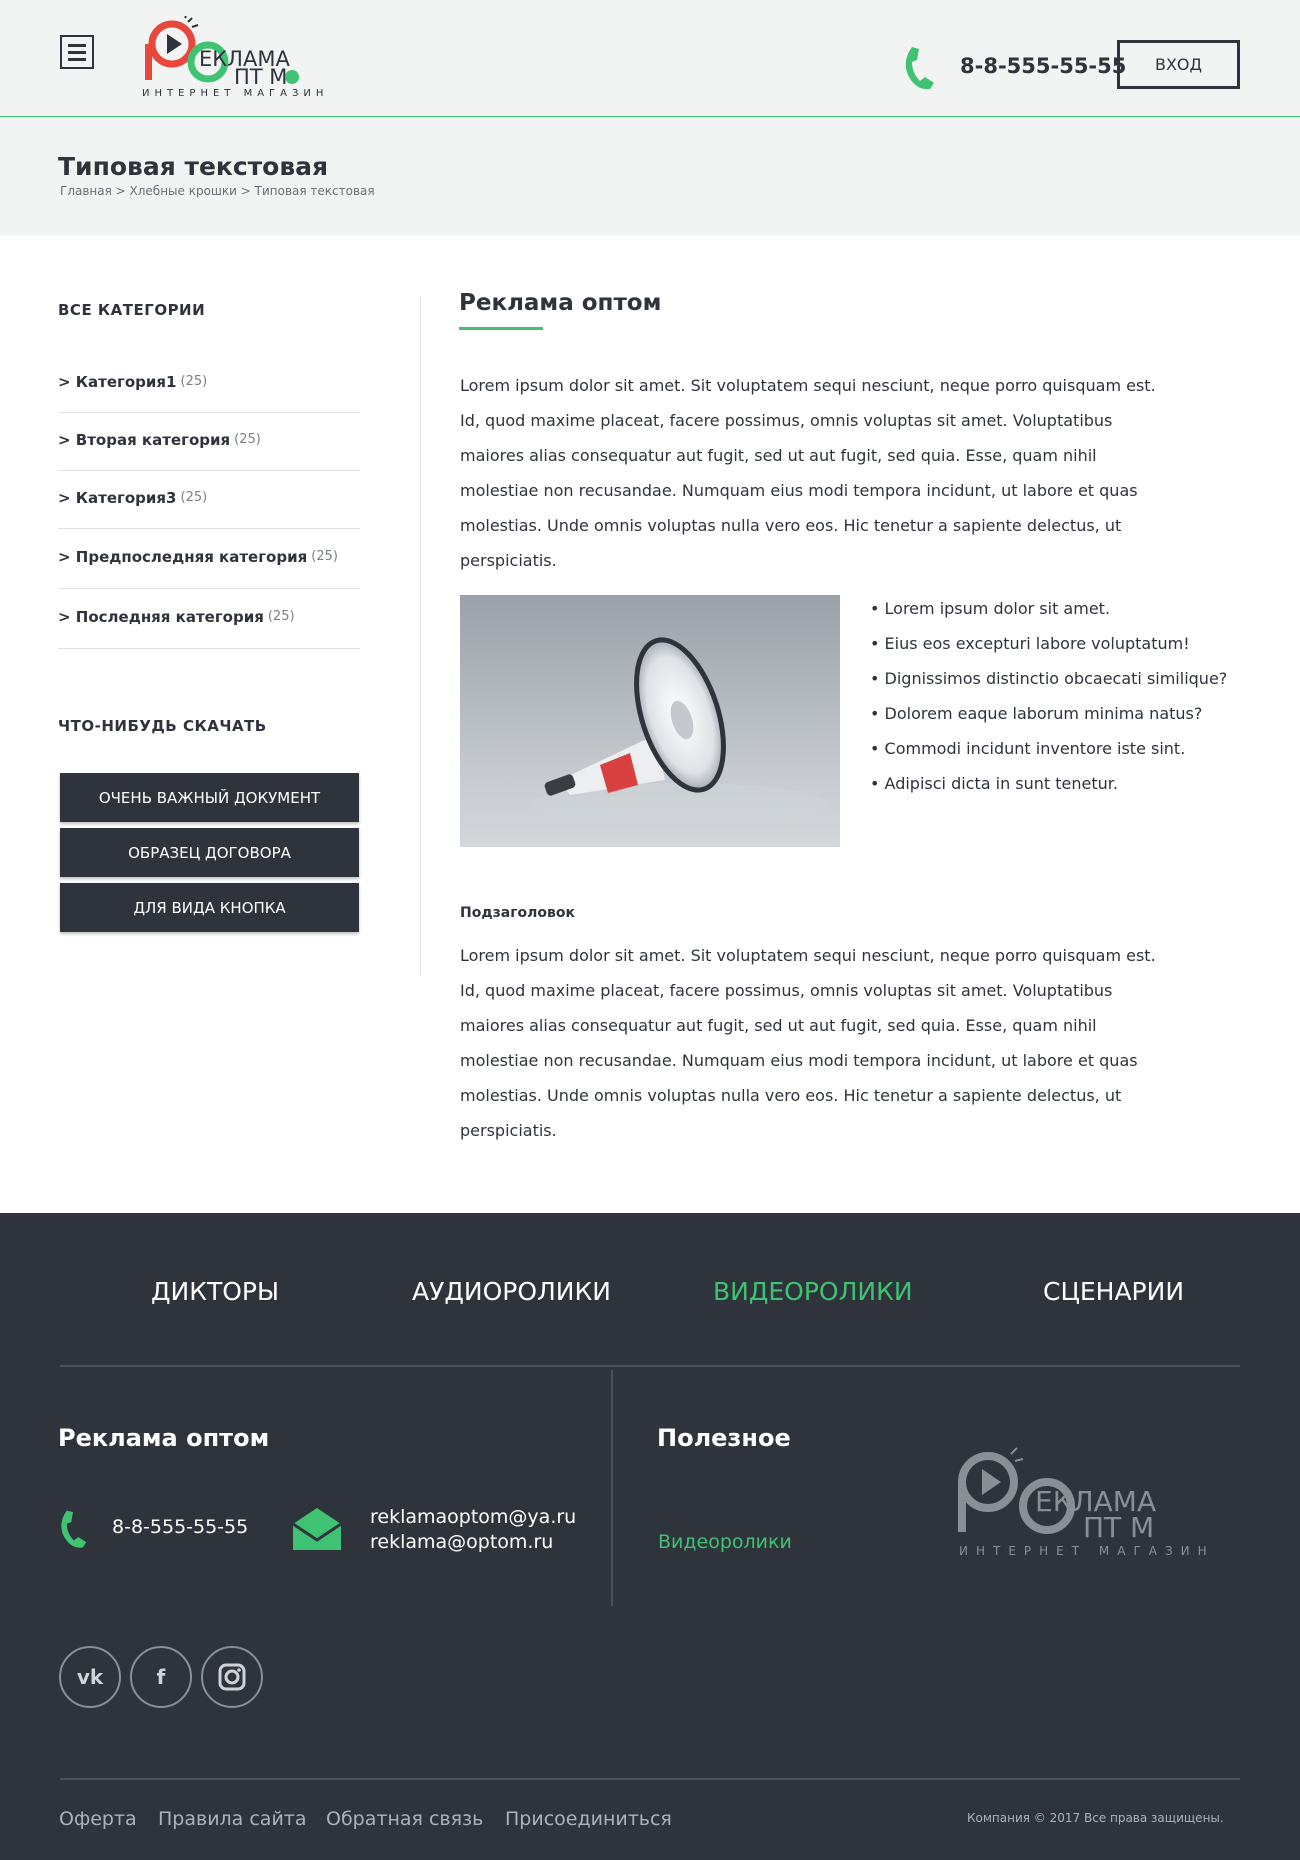 The height and width of the screenshot is (1860, 1300). What do you see at coordinates (222, 52) in the screenshot?
I see `logo-mark: ЕКЛАМА ПТ М` at bounding box center [222, 52].